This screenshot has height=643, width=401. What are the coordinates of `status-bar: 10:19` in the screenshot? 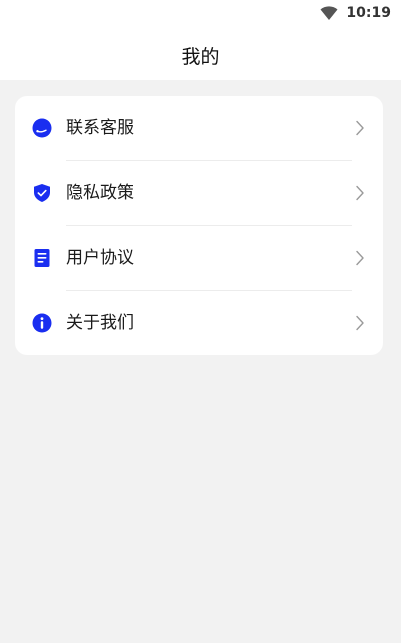 It's located at (200, 15).